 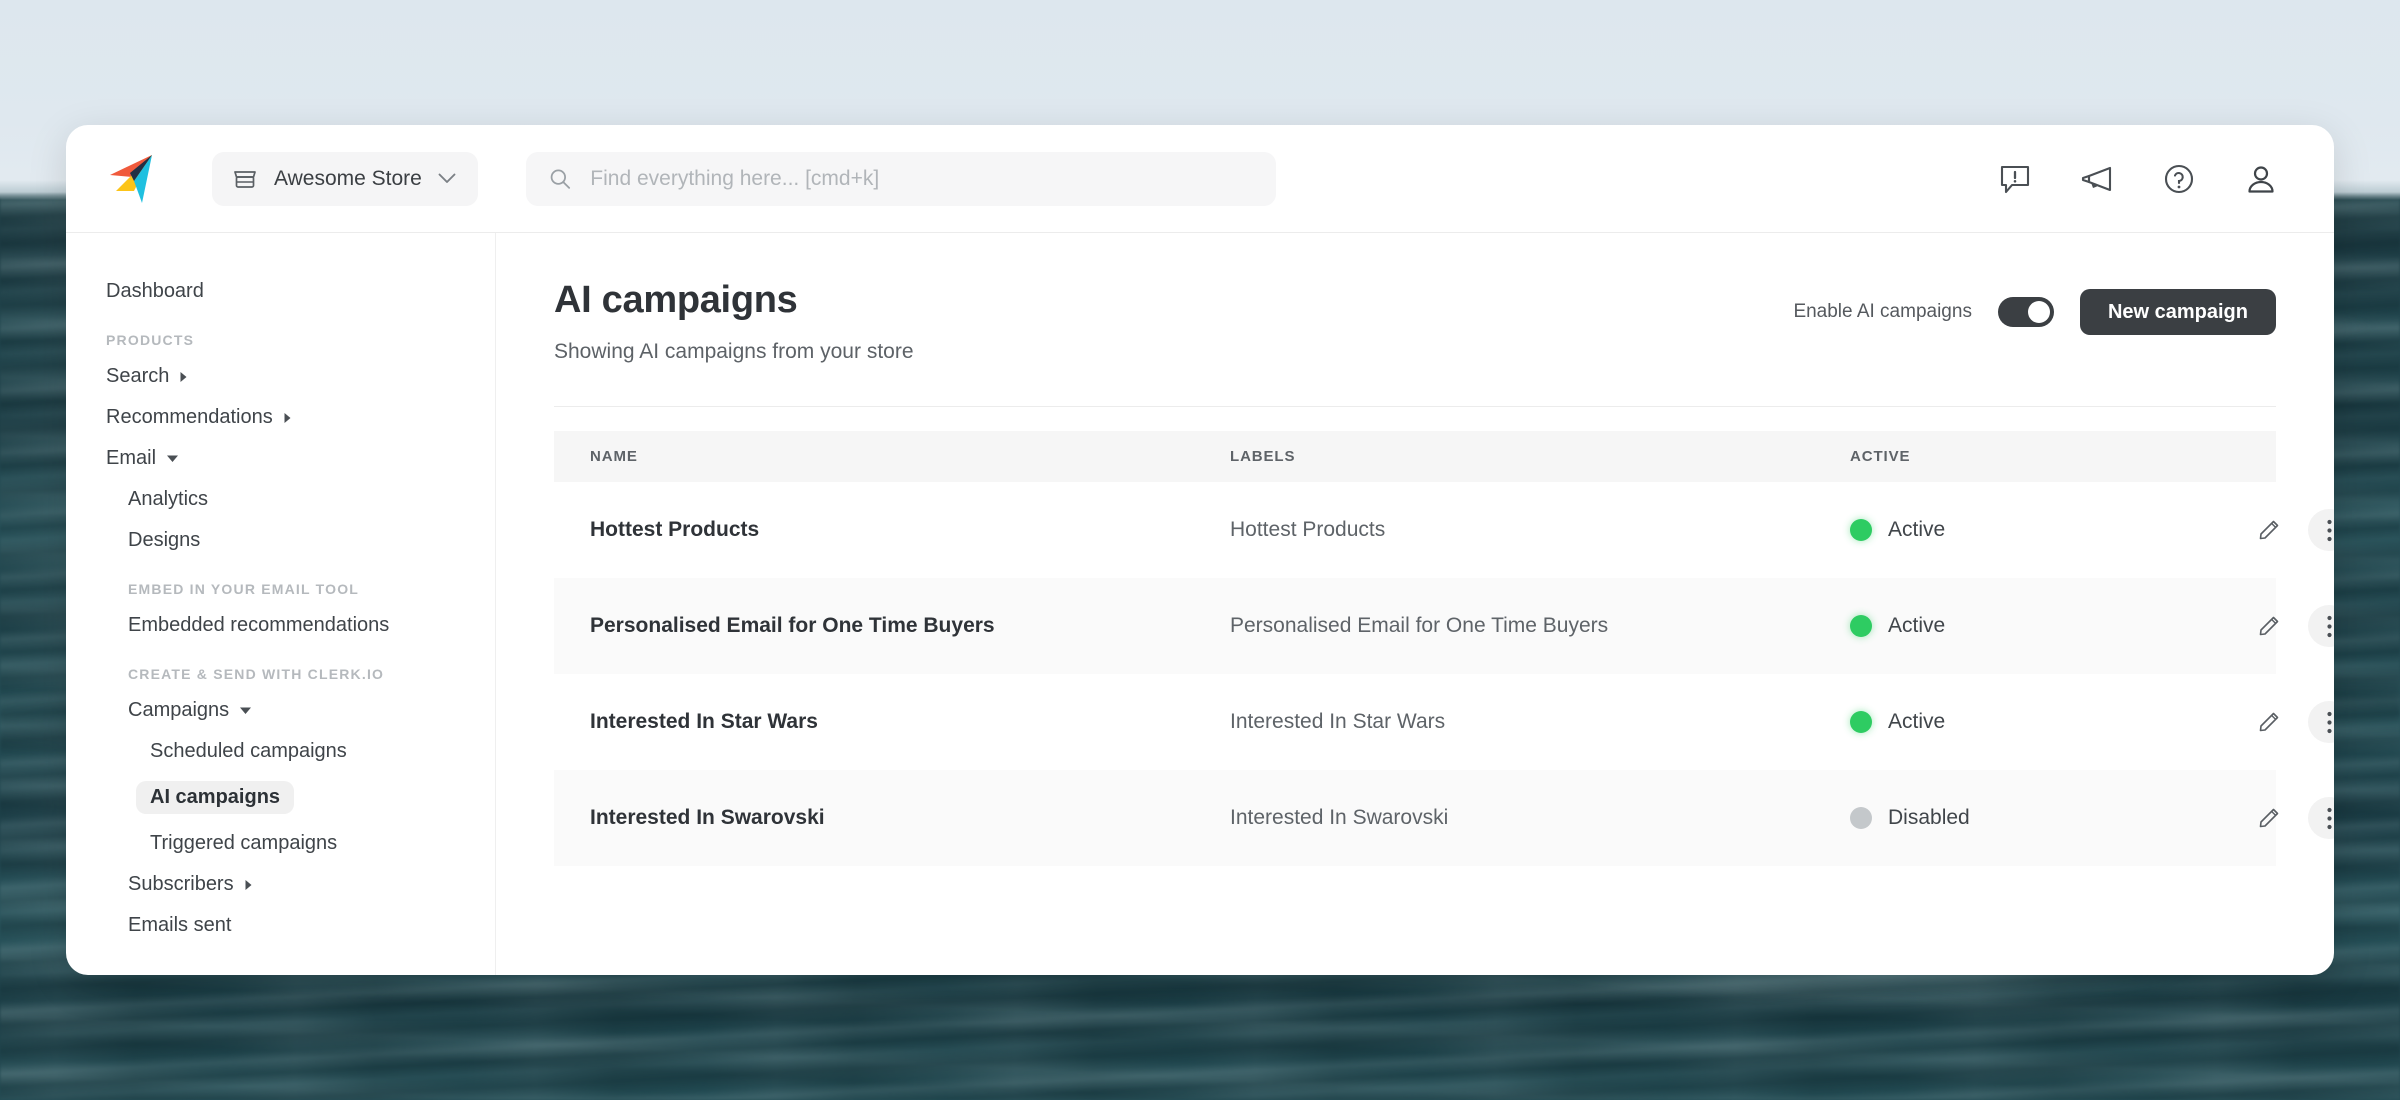 What do you see at coordinates (189, 417) in the screenshot?
I see `sidebar-item-label: Recommendations` at bounding box center [189, 417].